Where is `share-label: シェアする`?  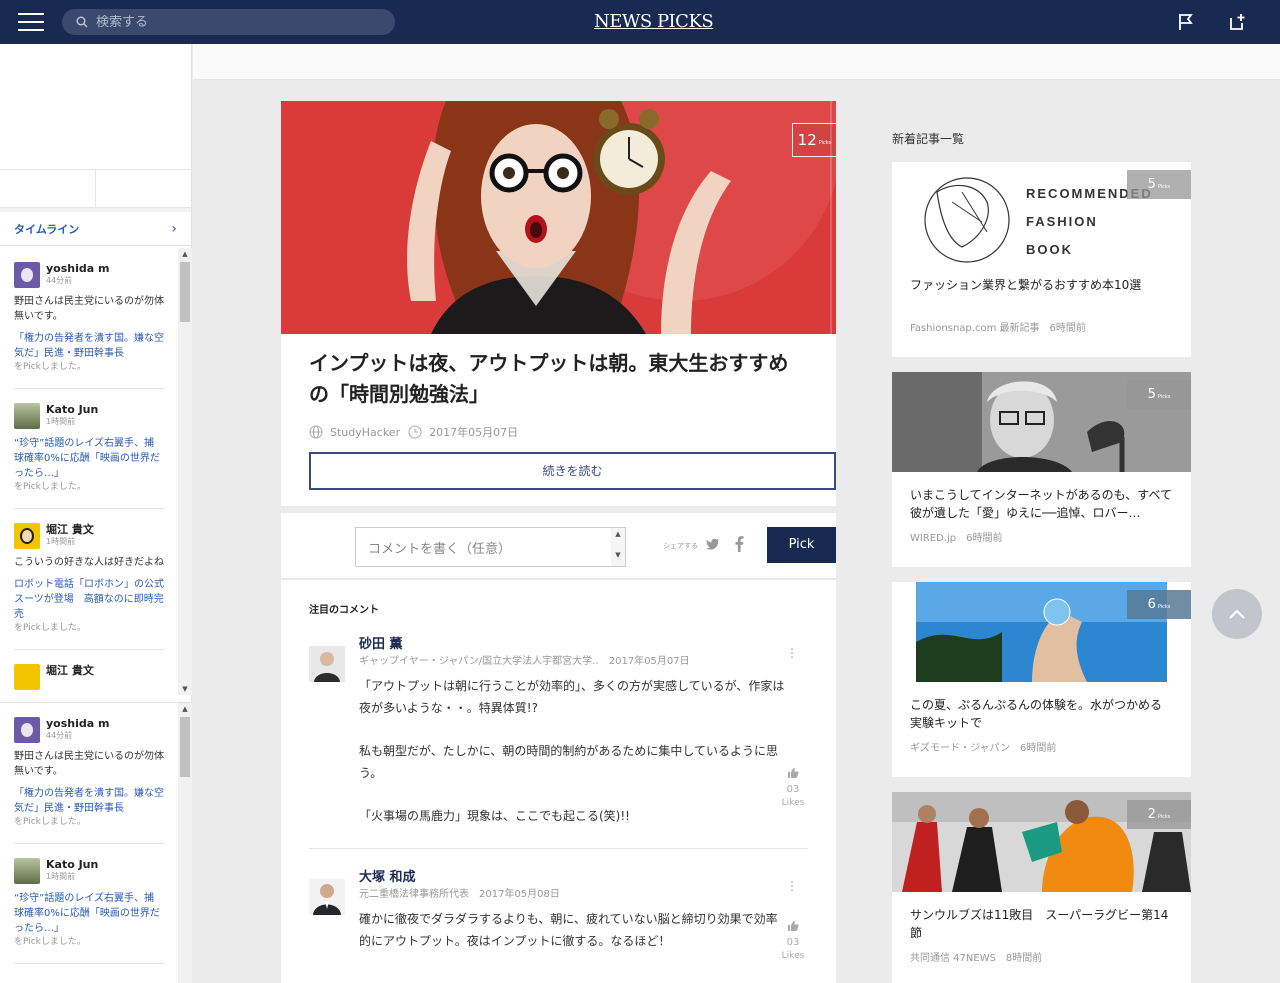 share-label: シェアする is located at coordinates (680, 546).